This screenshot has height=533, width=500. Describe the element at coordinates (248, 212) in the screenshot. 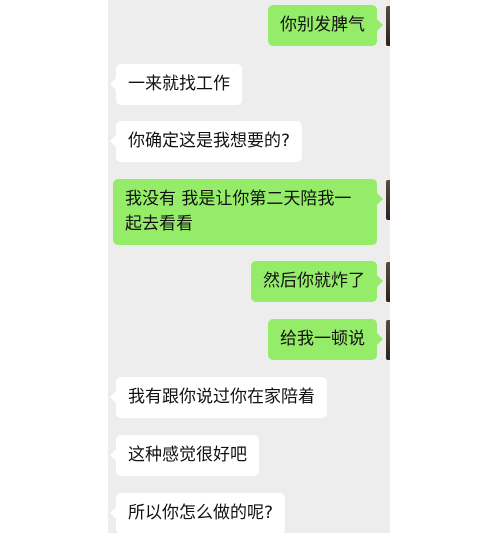

I see `message-bubble-sent: 我没有 我是让你第二天陪我一起去看看` at that location.